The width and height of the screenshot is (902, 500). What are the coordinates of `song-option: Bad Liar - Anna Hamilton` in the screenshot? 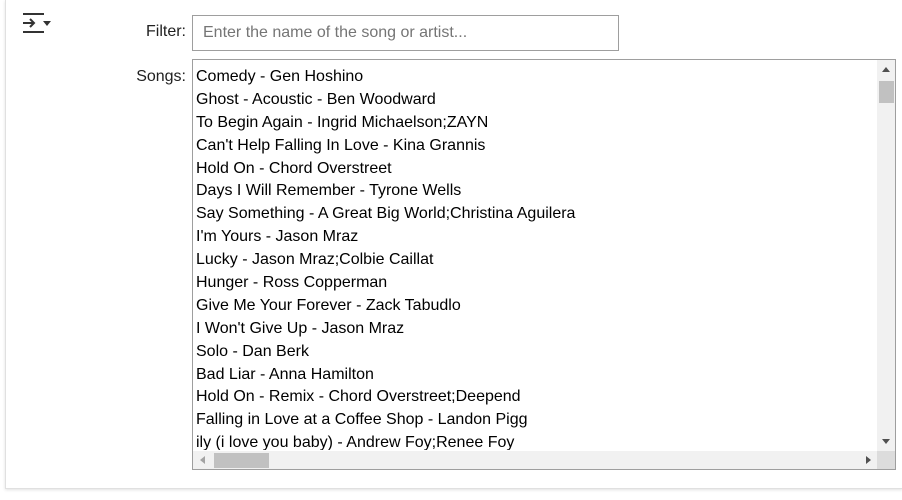 It's located at (536, 375).